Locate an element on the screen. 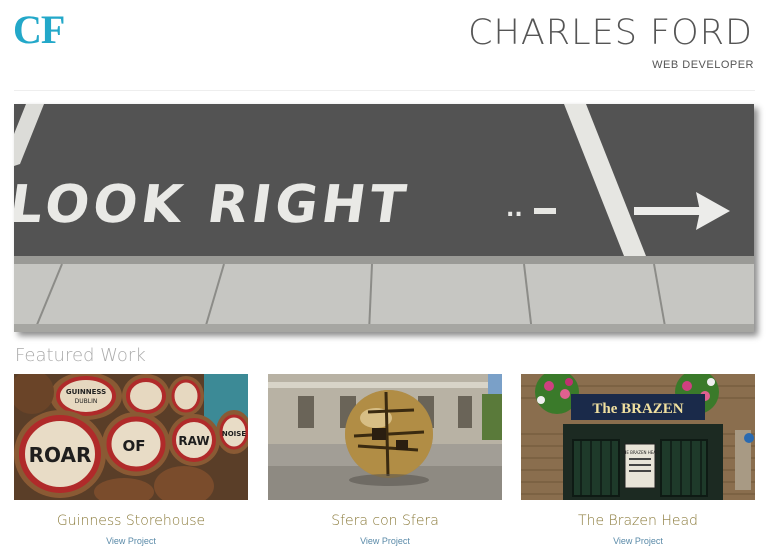 The image size is (769, 551). project-title: The Brazen Head is located at coordinates (638, 521).